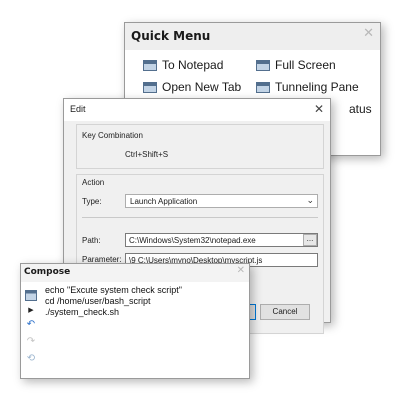 The height and width of the screenshot is (400, 400). What do you see at coordinates (183, 65) in the screenshot?
I see `quick-menu-item-to-notepad: To Notepad` at bounding box center [183, 65].